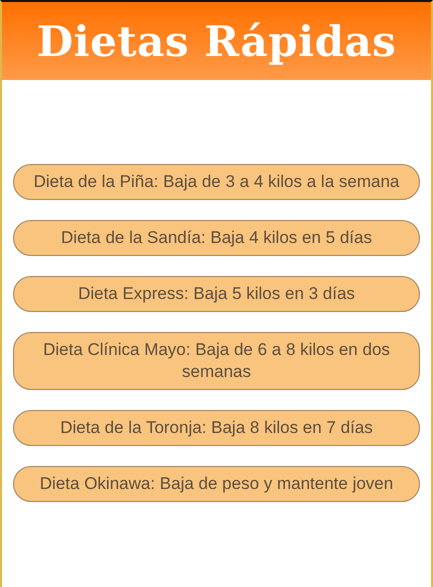  What do you see at coordinates (216, 484) in the screenshot?
I see `diet-button: Dieta Okinawa: Baja de peso y mantente joven` at bounding box center [216, 484].